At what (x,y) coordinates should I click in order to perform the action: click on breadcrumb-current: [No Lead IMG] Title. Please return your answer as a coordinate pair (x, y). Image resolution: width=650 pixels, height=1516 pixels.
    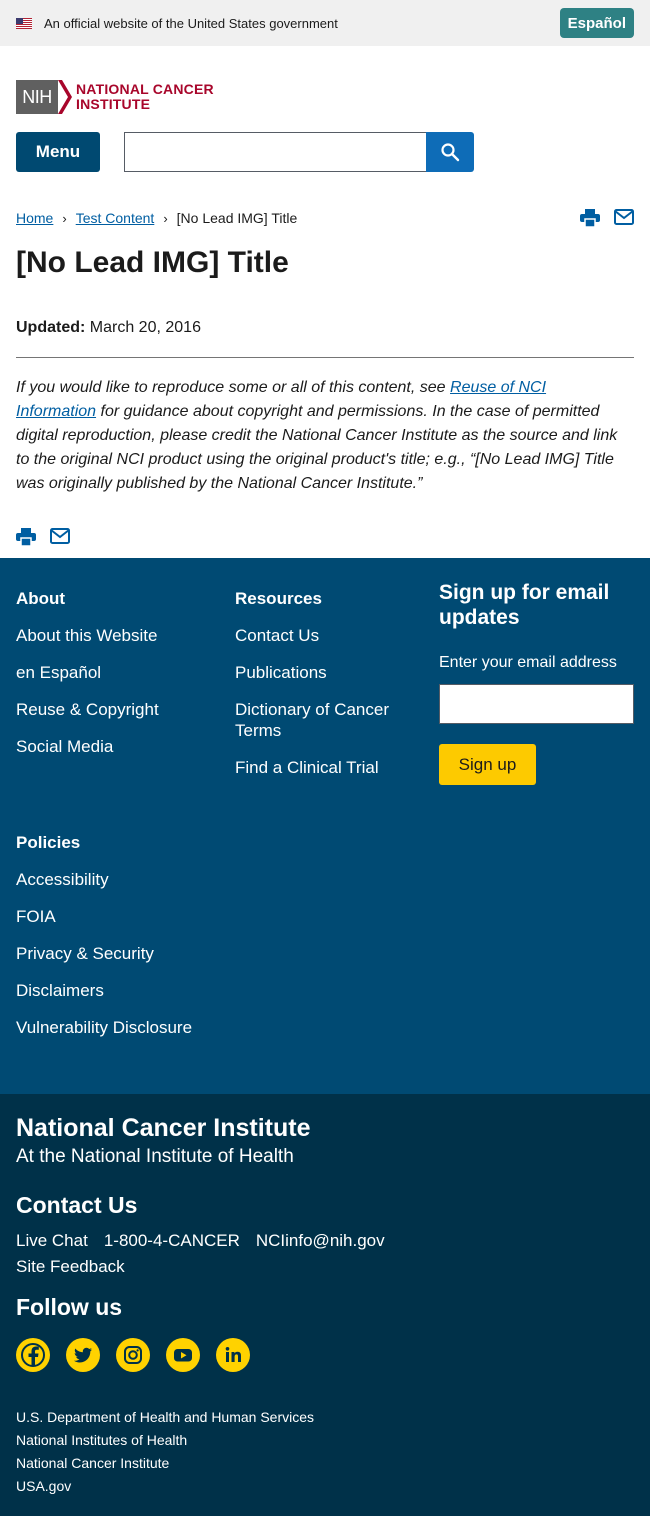
    Looking at the image, I should click on (237, 218).